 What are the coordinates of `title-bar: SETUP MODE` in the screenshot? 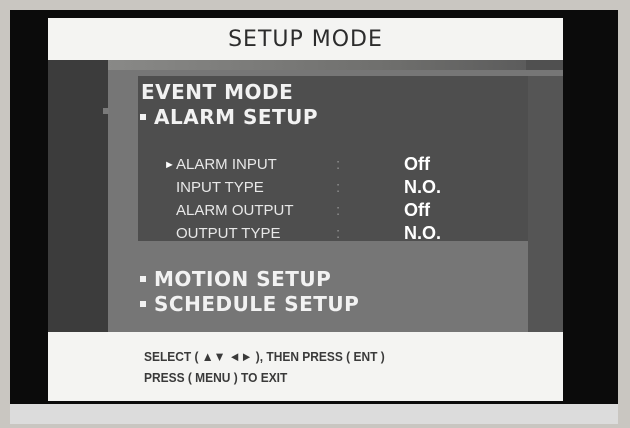 It's located at (305, 39).